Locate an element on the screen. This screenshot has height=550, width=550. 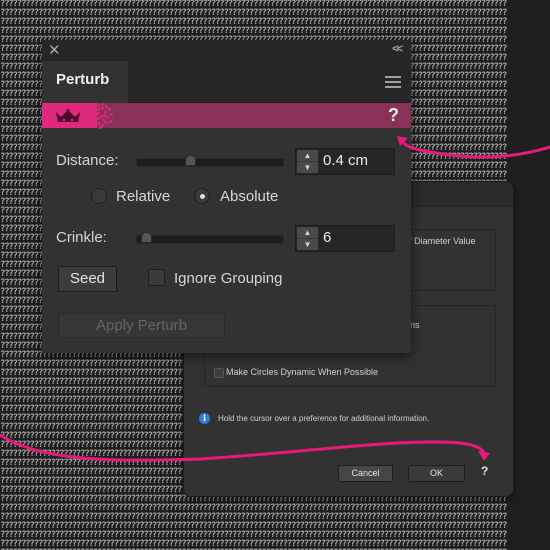
make-circles-dynamic-checkbox is located at coordinates (219, 373).